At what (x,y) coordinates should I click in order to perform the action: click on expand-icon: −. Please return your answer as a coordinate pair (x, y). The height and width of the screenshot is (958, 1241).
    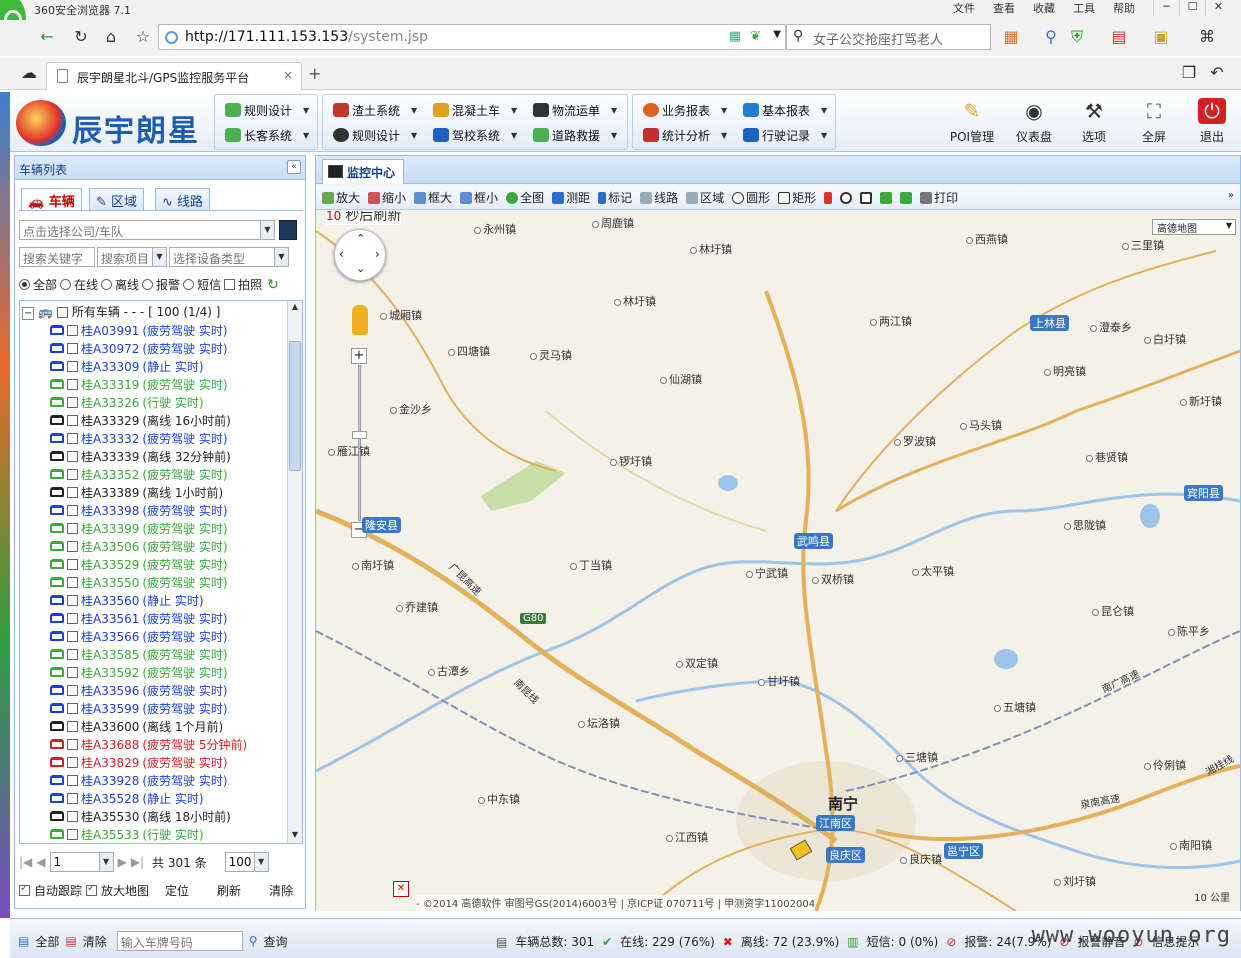
    Looking at the image, I should click on (28, 313).